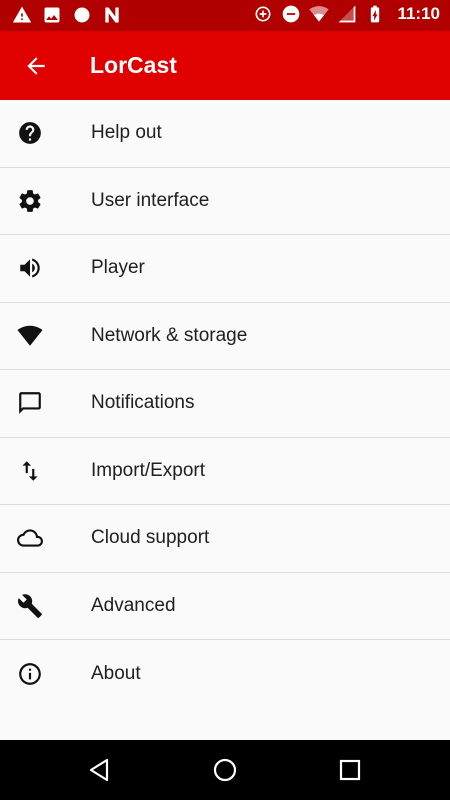  What do you see at coordinates (30, 133) in the screenshot?
I see `help-icon` at bounding box center [30, 133].